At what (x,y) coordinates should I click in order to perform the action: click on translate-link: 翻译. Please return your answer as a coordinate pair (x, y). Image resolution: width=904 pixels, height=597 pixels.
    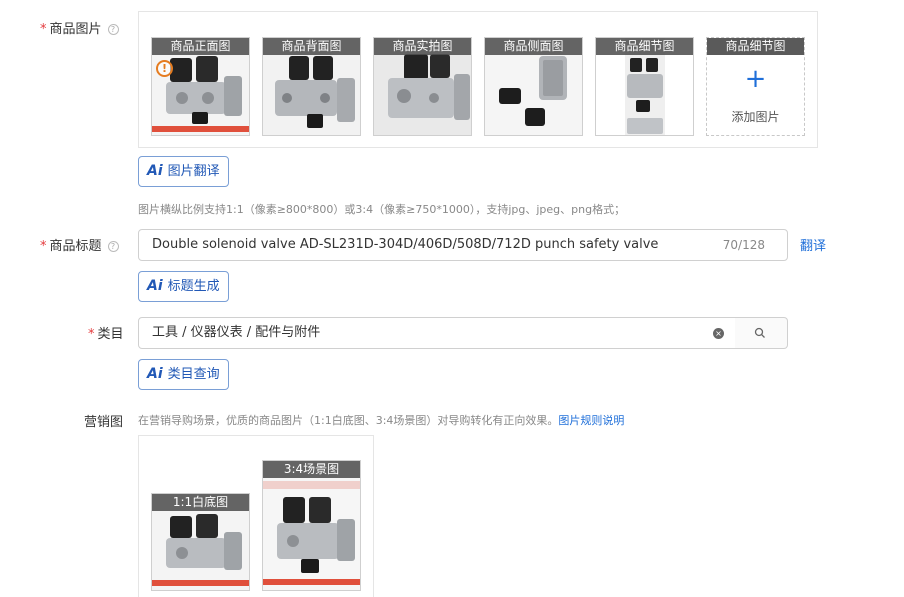
    Looking at the image, I should click on (813, 244).